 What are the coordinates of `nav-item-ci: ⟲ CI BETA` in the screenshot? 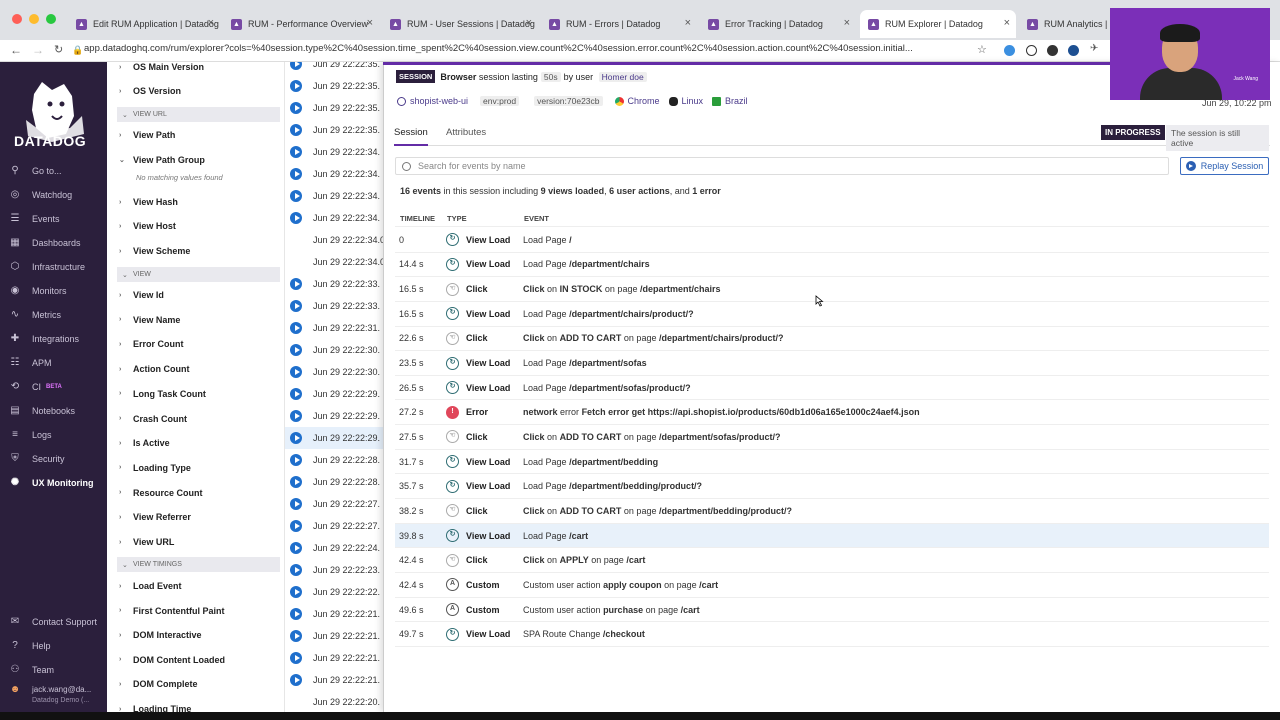 It's located at (53, 387).